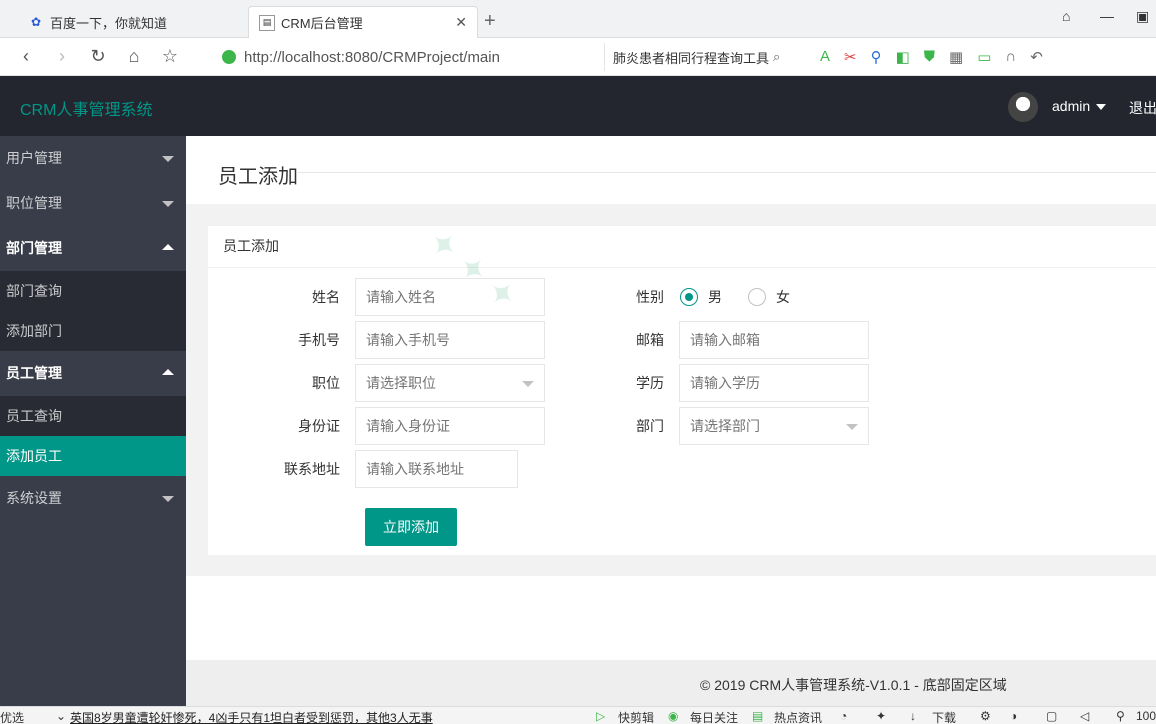  I want to click on sidebar-item-position-management: 职位管理, so click(93, 203).